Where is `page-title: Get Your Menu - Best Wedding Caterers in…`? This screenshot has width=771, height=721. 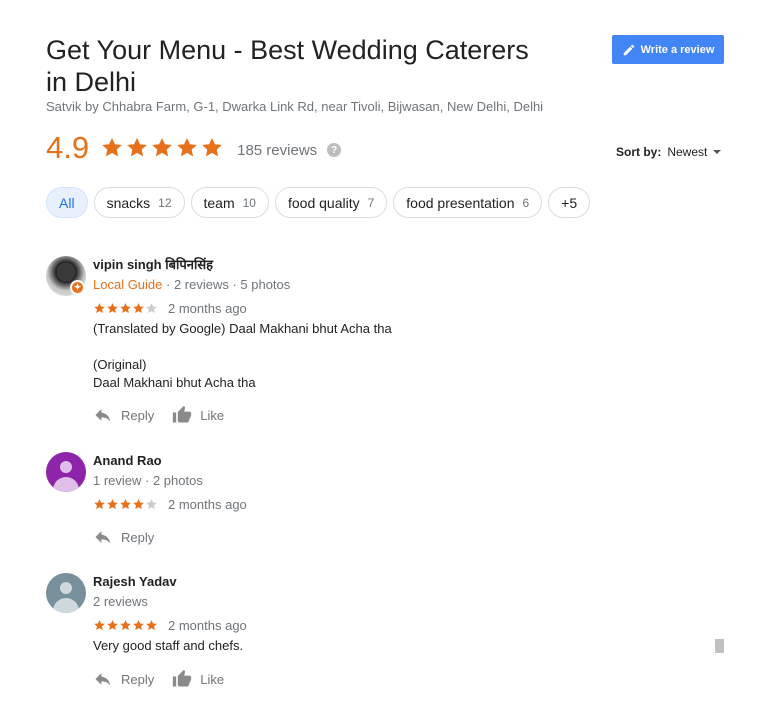
page-title: Get Your Menu - Best Wedding Caterers in… is located at coordinates (287, 66).